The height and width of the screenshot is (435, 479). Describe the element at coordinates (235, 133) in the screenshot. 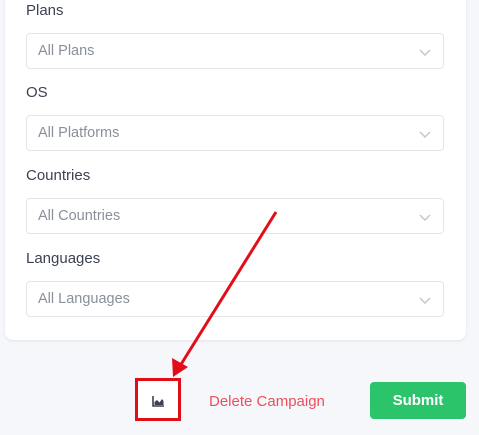

I see `os-select: All Platforms` at that location.